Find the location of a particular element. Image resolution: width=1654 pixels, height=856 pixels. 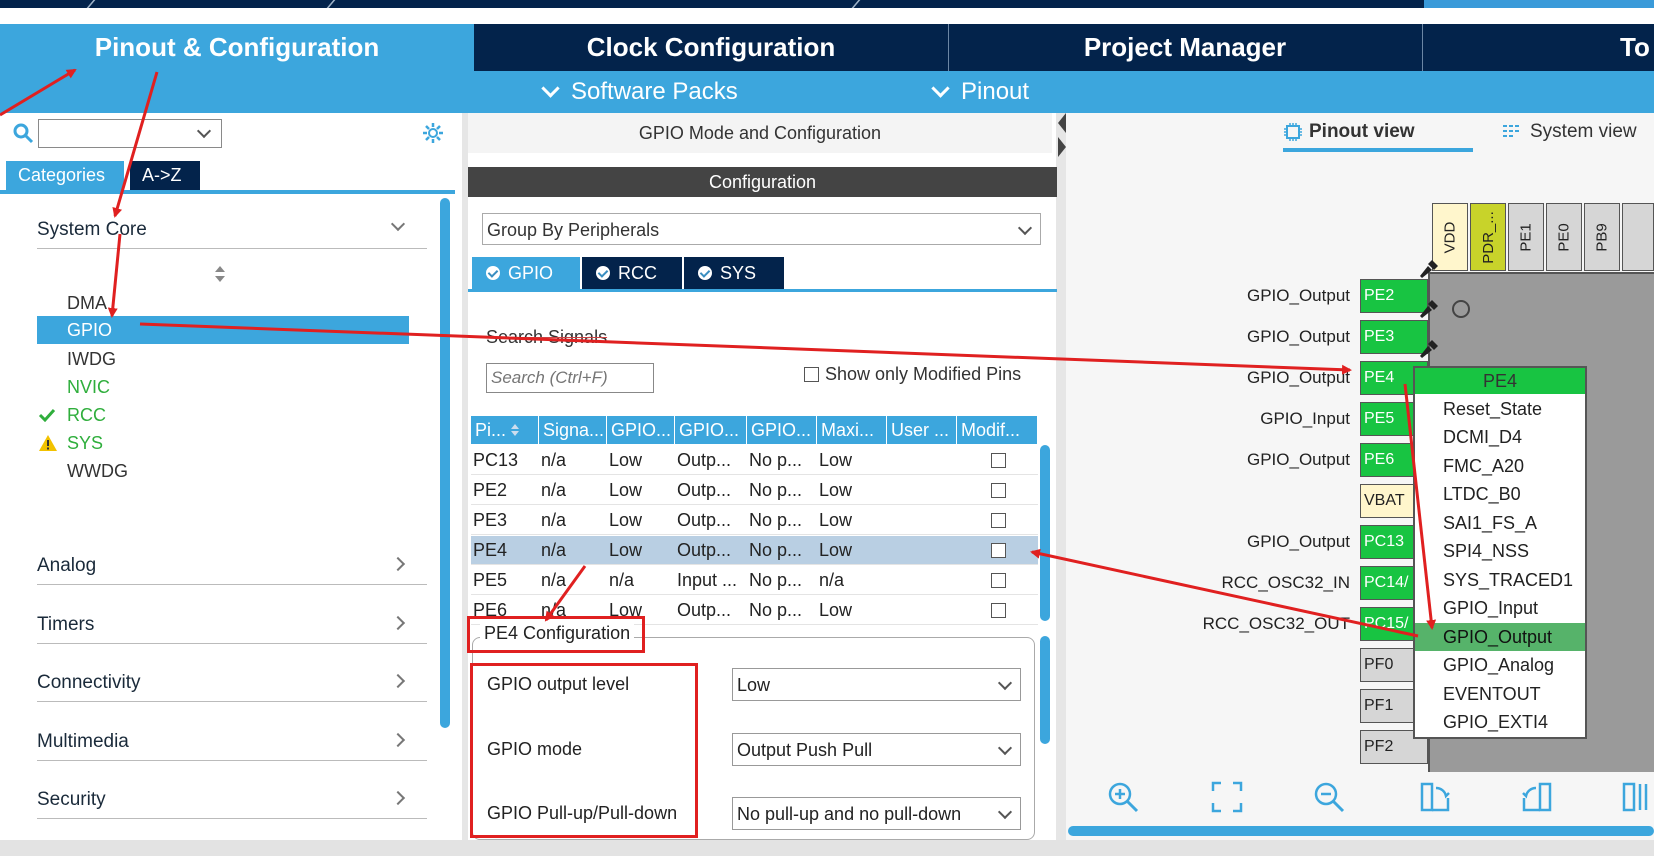

core-item-rcc: RCC is located at coordinates (86, 415).